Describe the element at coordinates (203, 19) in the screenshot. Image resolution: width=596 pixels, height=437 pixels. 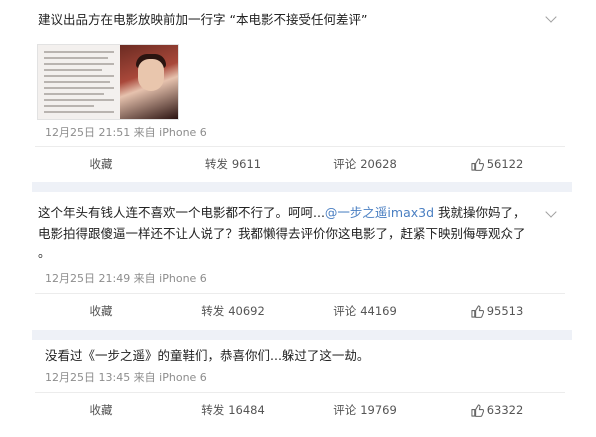
I see `post-text: 建议出品方在电影放映前加一行字 “本电影不接受任何差评”` at that location.